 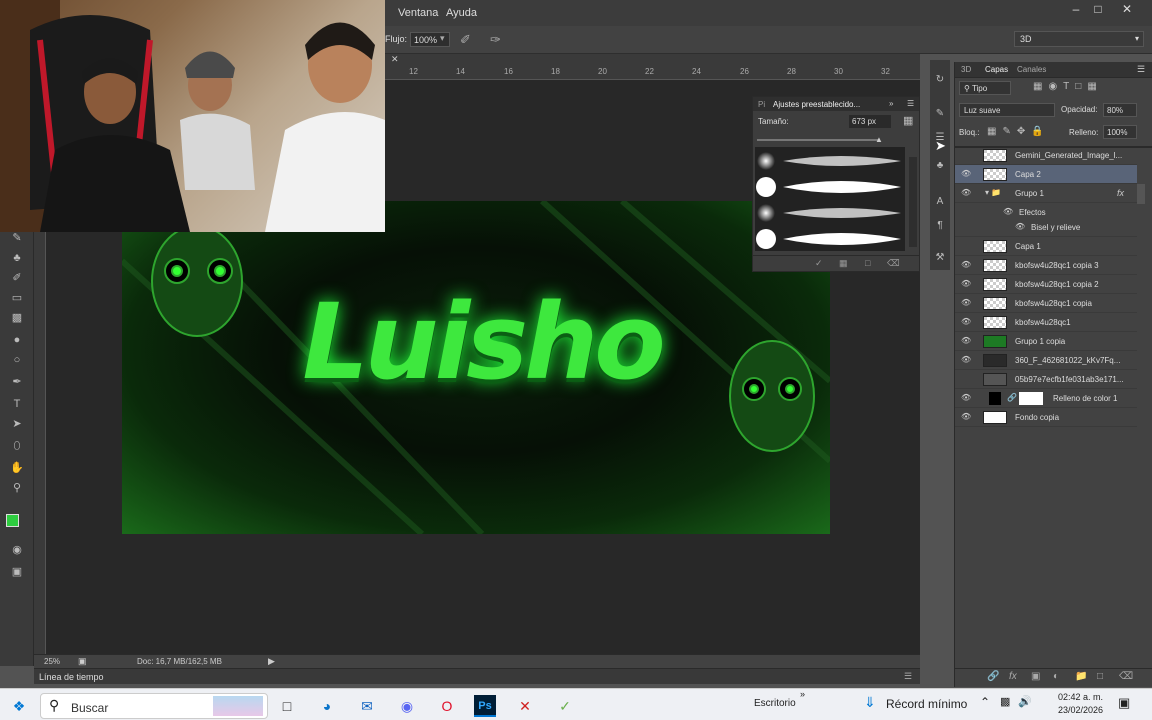 What do you see at coordinates (1046, 193) in the screenshot?
I see `layer-group-row: 👁 ▾ 📁 Grupo 1 fx` at bounding box center [1046, 193].